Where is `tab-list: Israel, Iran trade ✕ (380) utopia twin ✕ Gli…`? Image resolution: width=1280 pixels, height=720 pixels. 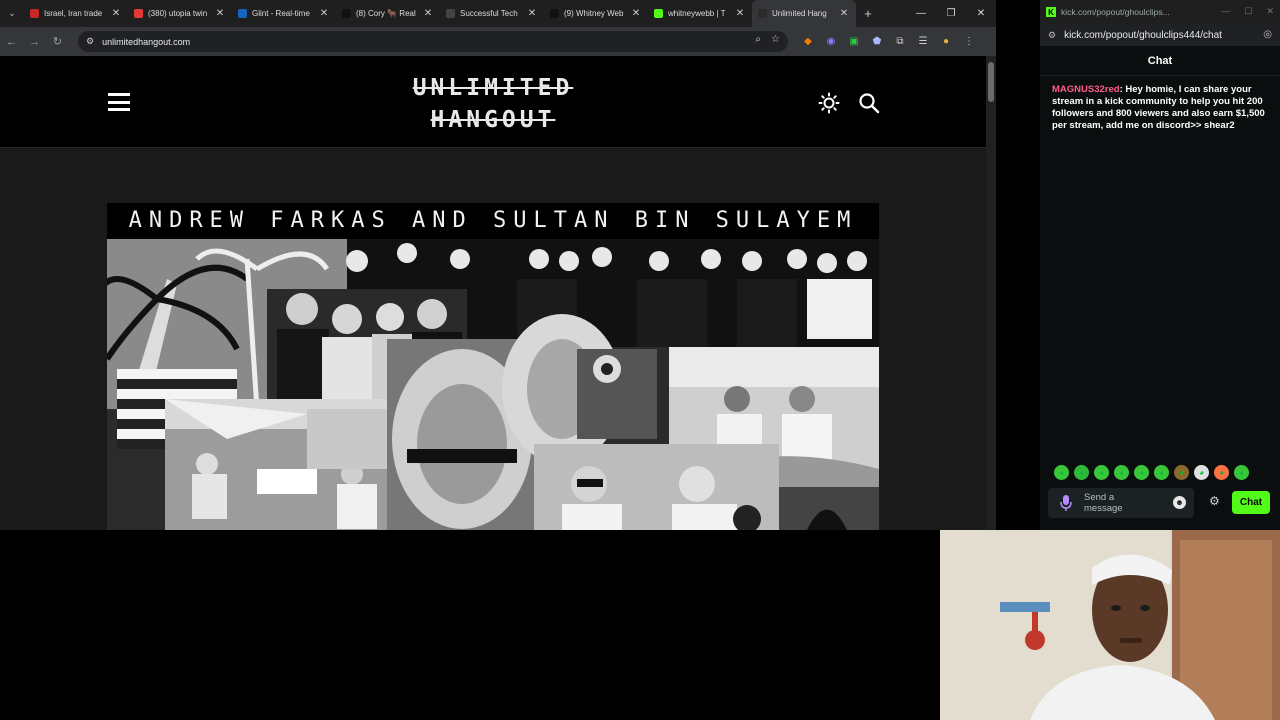
tab-list: Israel, Iran trade ✕ (380) utopia twin ✕ Gli… is located at coordinates (440, 13).